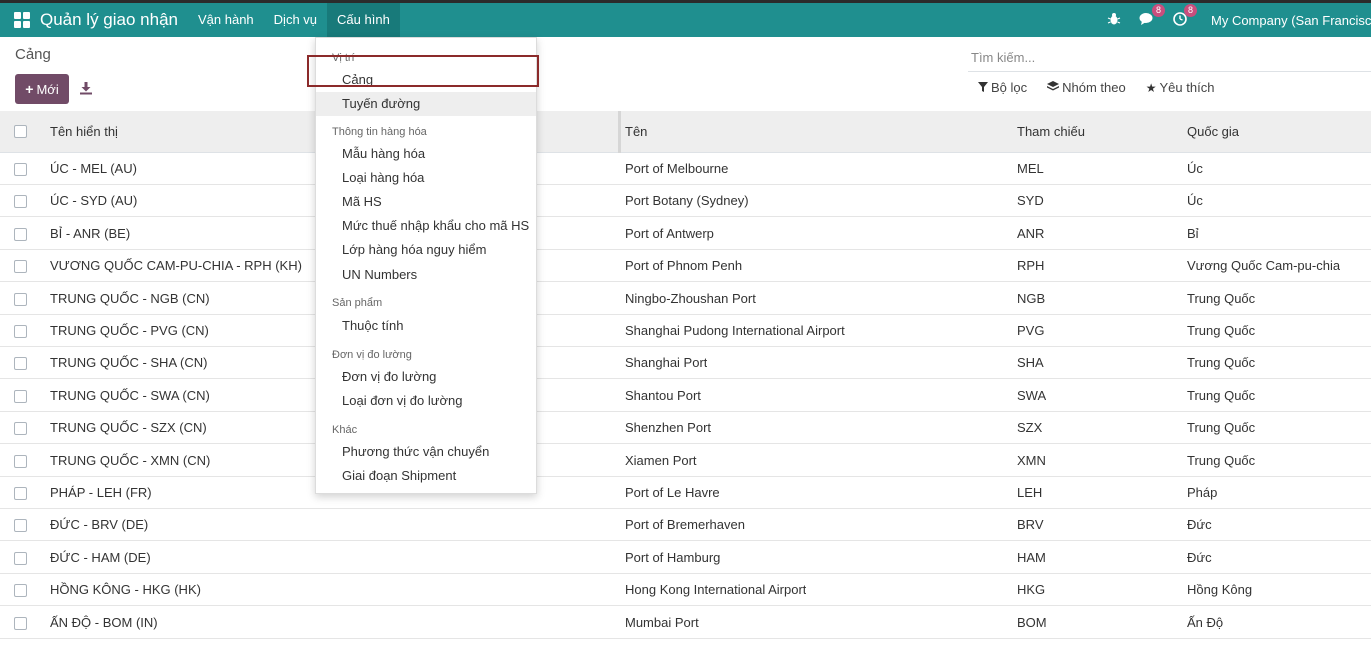 Image resolution: width=1371 pixels, height=649 pixels. What do you see at coordinates (663, 395) in the screenshot?
I see `cell-name: Shantou Port` at bounding box center [663, 395].